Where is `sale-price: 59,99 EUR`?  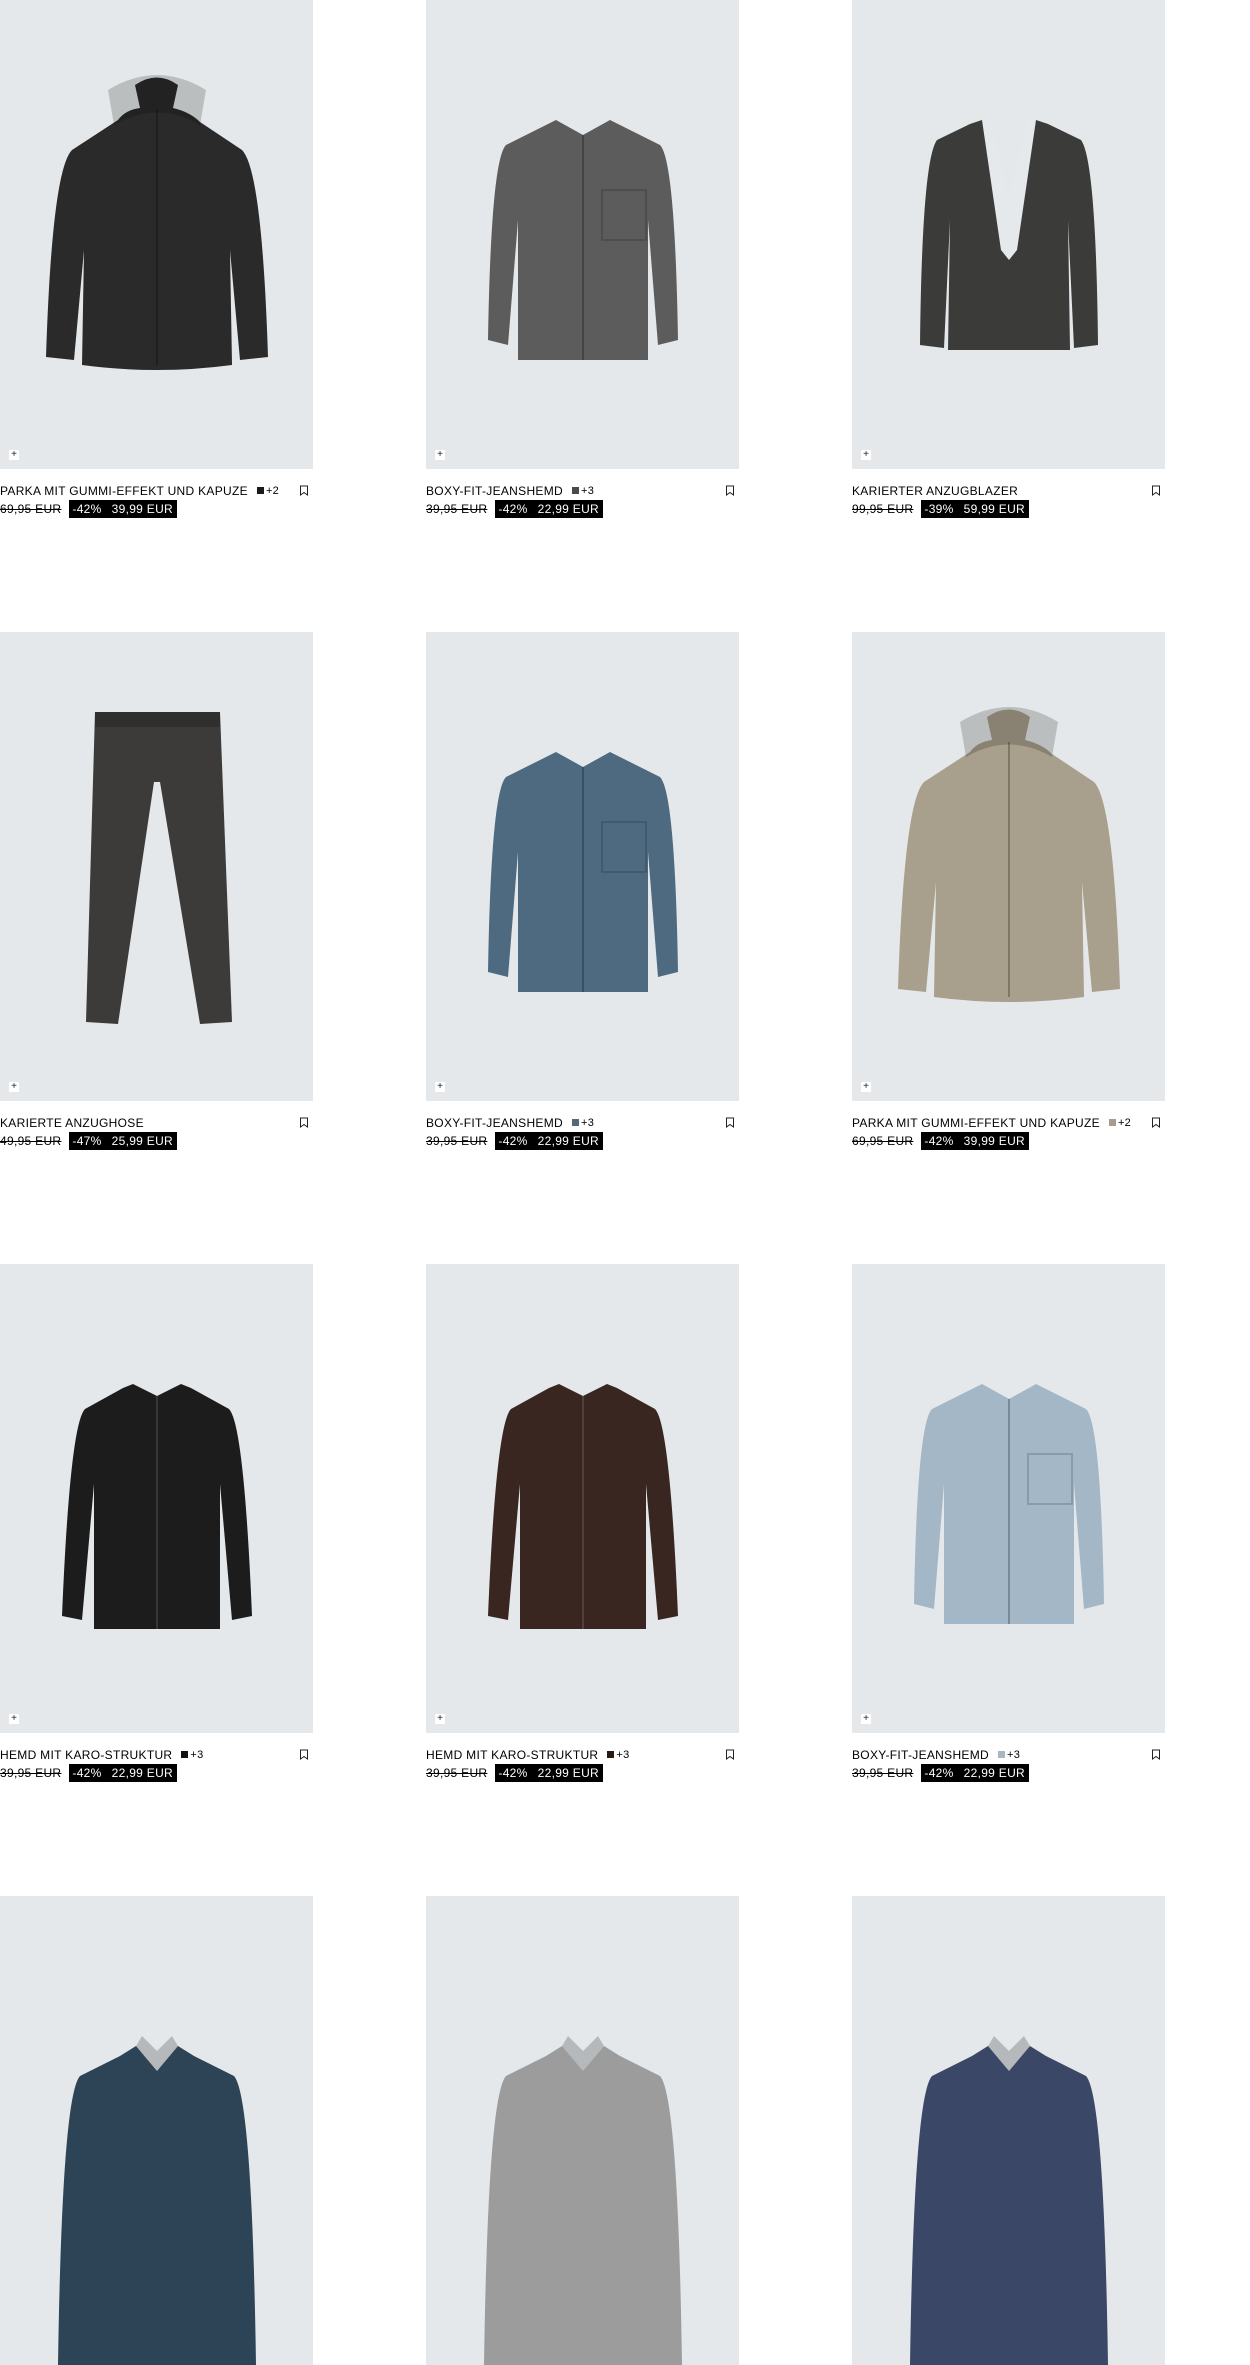 sale-price: 59,99 EUR is located at coordinates (994, 509).